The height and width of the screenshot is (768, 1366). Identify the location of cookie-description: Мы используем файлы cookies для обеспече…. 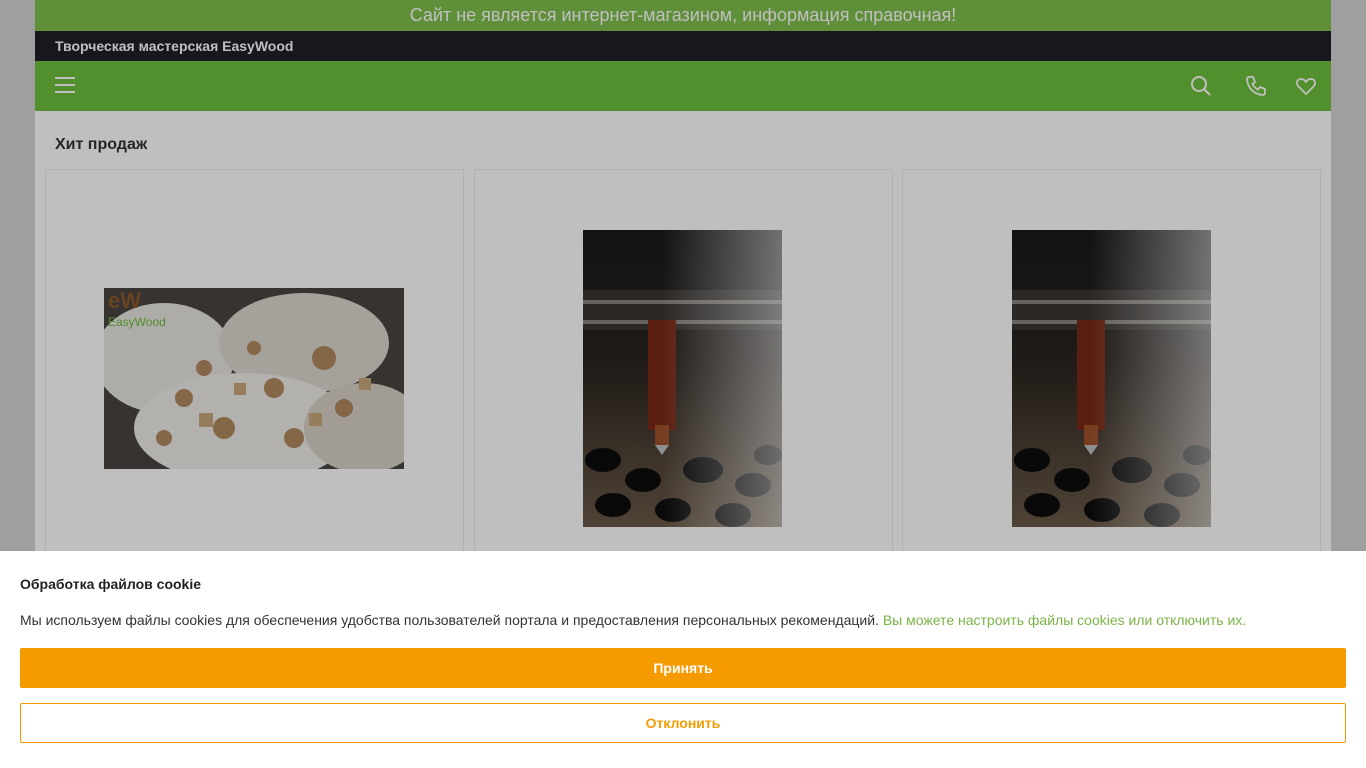
(449, 620).